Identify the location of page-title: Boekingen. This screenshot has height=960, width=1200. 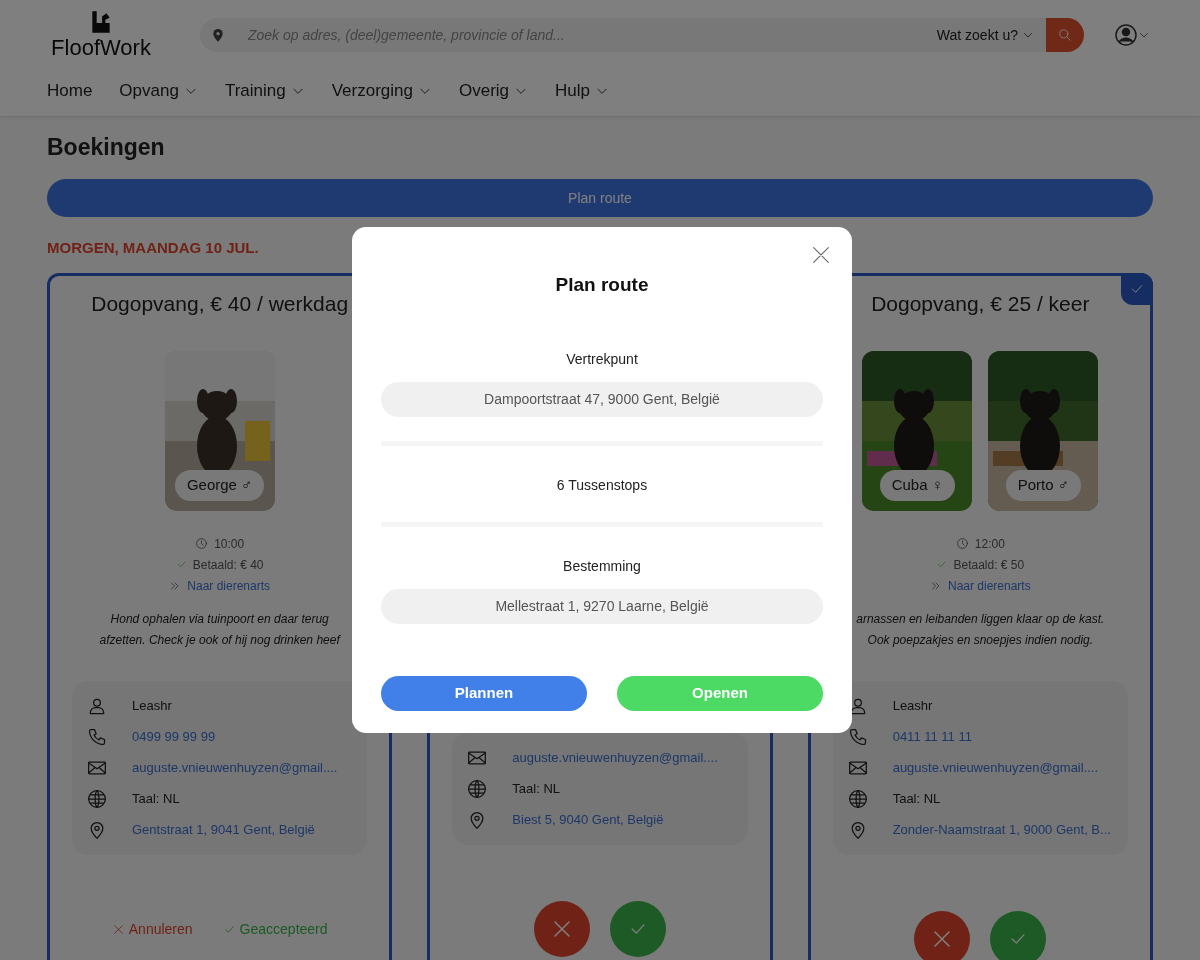
(106, 147).